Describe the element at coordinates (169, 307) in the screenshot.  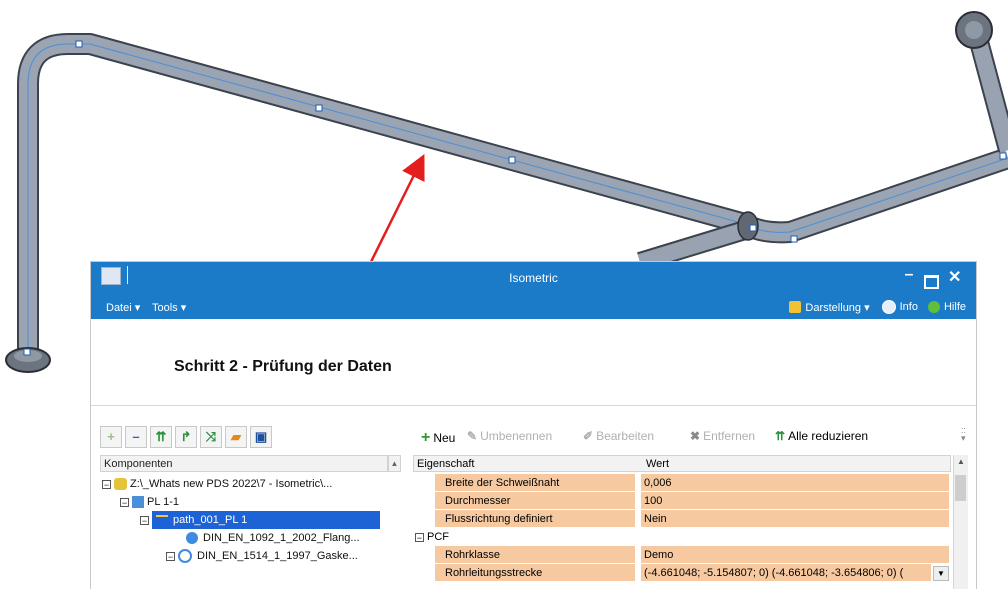
I see `menu-tools: Tools ▾` at that location.